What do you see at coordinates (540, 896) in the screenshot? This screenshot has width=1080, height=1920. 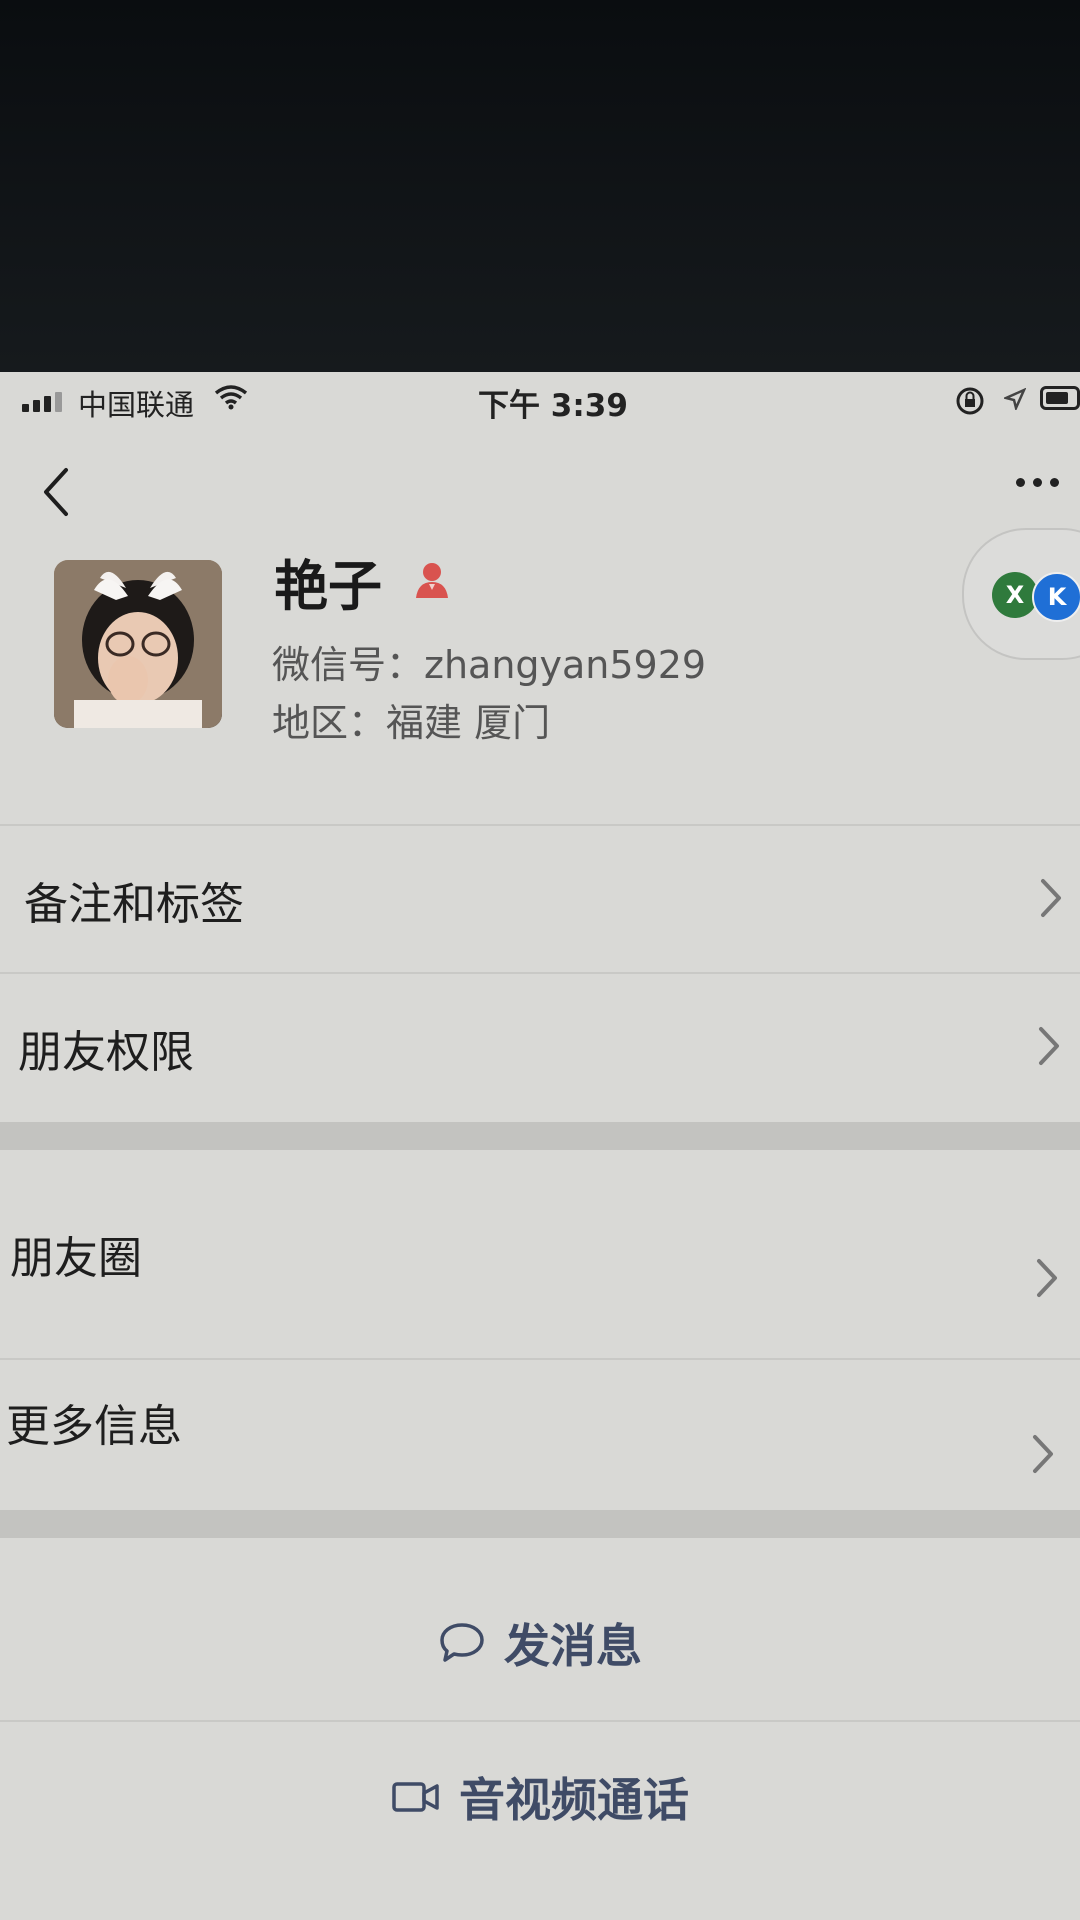 I see `remark-tags-row: 备注和标签` at bounding box center [540, 896].